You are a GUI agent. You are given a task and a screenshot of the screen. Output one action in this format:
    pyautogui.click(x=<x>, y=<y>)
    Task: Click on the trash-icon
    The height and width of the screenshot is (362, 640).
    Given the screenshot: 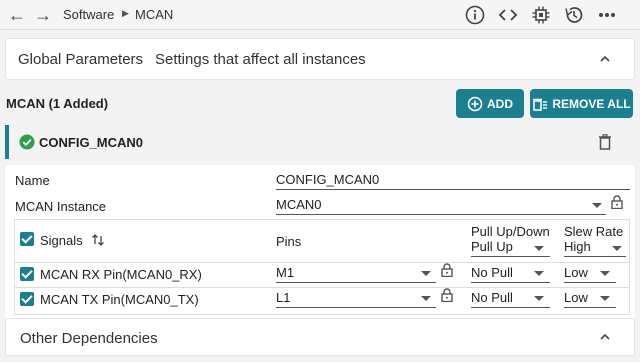 What is the action you would take?
    pyautogui.click(x=605, y=142)
    